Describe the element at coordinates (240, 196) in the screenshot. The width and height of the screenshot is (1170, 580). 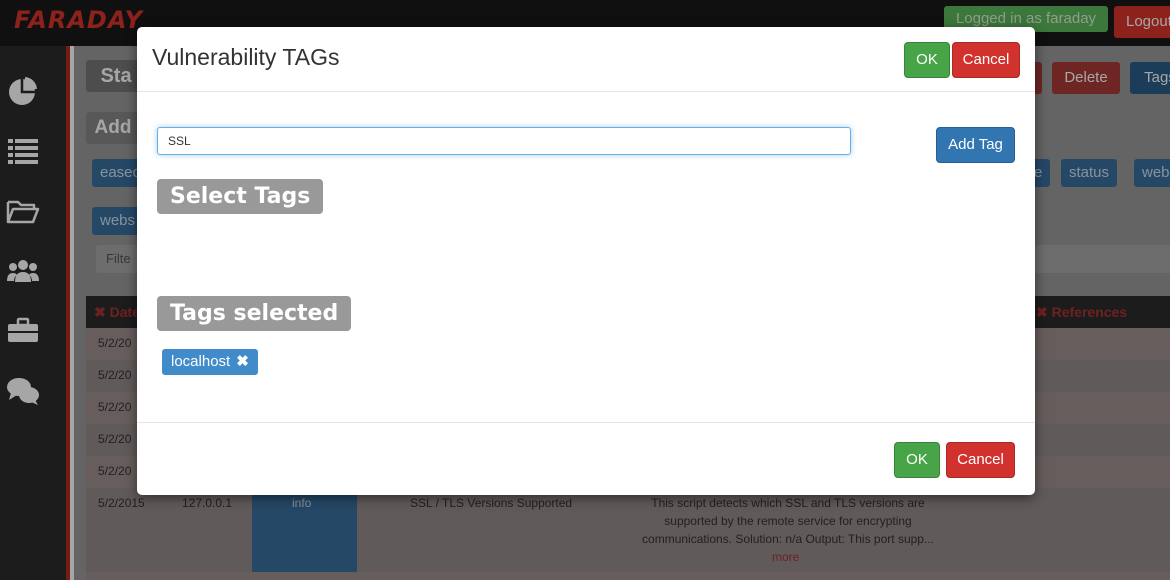
I see `select-tags-label: Select Tags` at that location.